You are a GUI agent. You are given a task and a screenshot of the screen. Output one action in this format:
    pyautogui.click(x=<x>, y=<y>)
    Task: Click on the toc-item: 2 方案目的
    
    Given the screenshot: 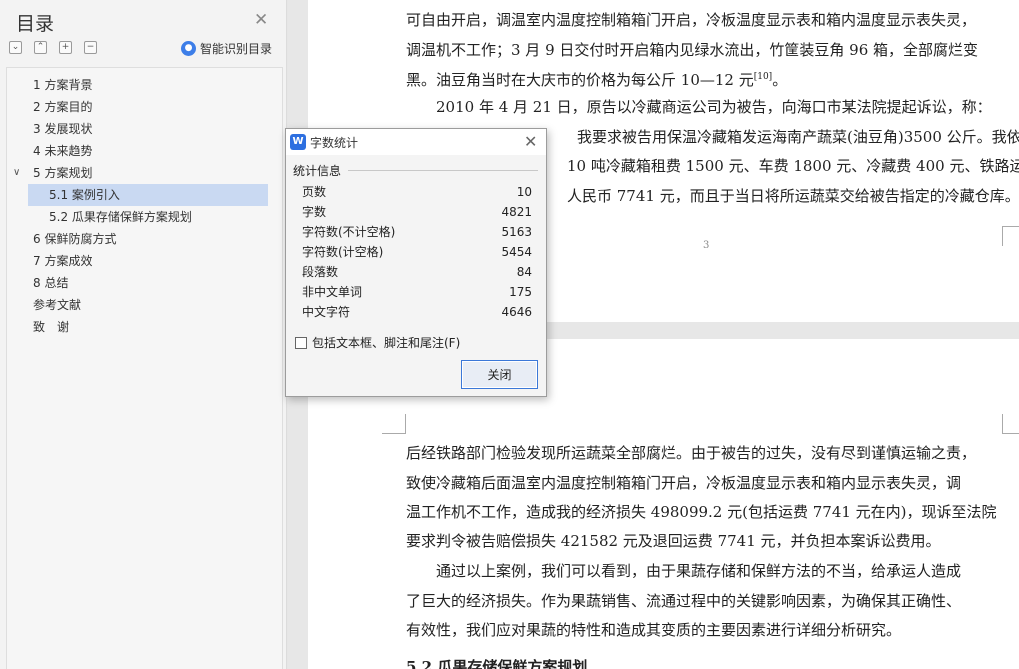 What is the action you would take?
    pyautogui.click(x=62, y=107)
    